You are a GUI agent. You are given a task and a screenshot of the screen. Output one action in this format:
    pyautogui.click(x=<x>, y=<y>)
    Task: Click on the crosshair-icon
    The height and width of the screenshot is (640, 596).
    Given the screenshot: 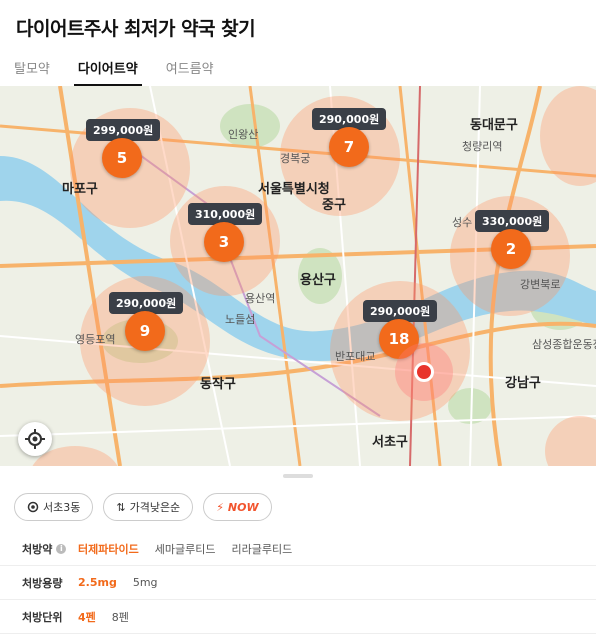 What is the action you would take?
    pyautogui.click(x=35, y=439)
    